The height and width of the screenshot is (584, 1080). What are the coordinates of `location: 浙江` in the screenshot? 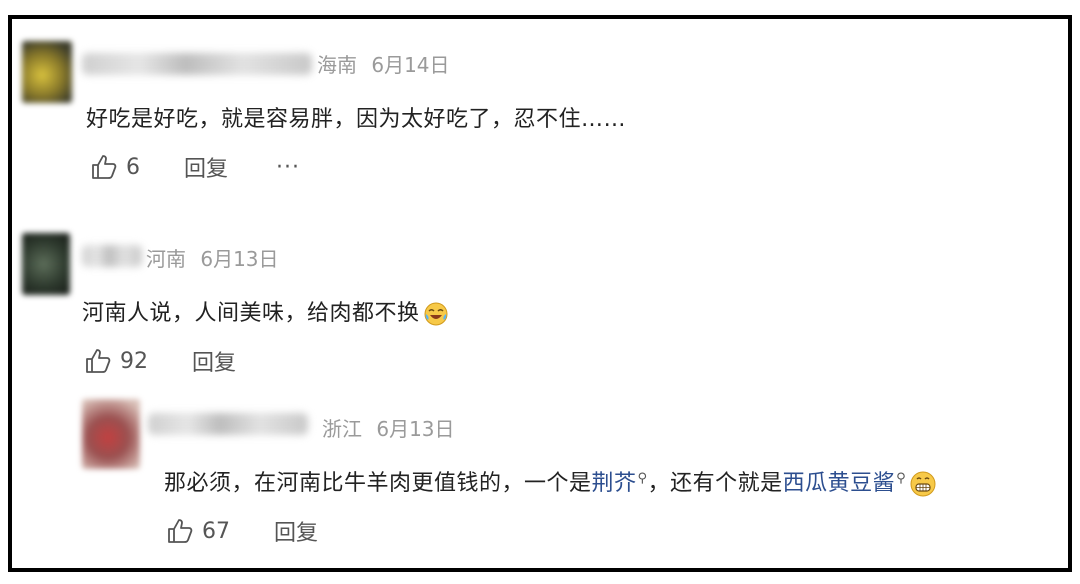 It's located at (342, 429).